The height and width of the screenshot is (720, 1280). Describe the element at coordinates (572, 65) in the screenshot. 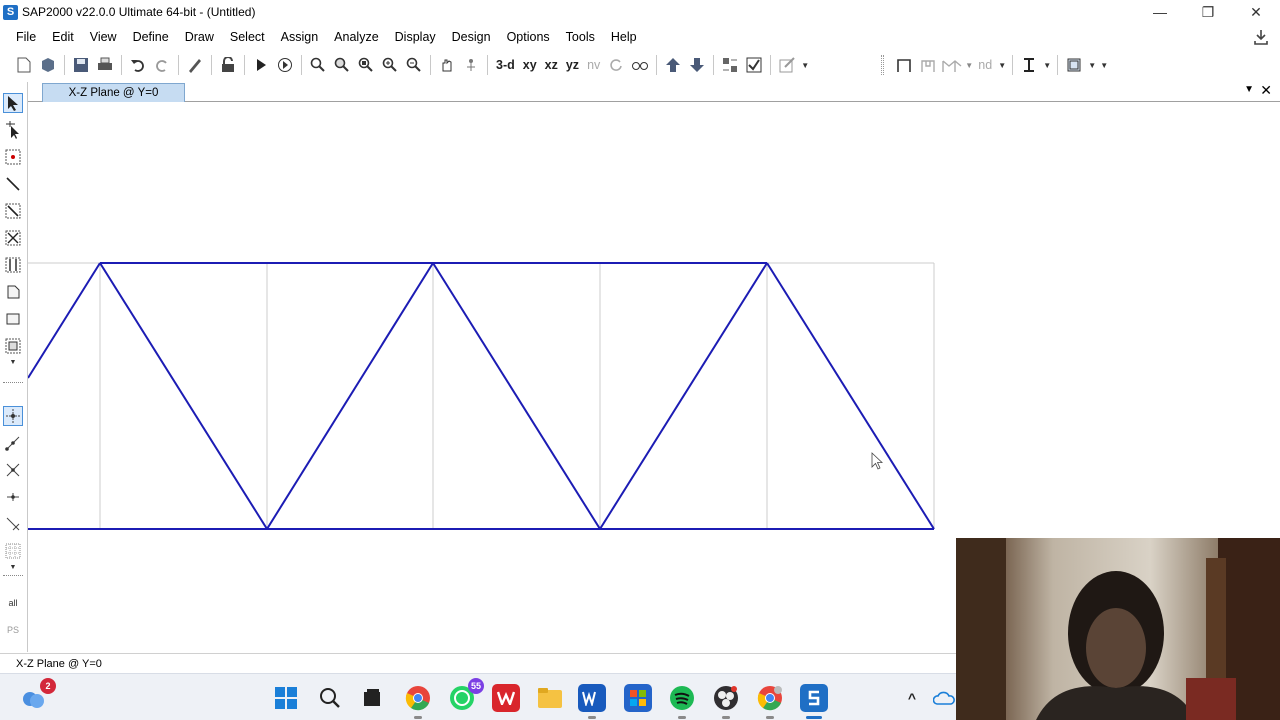

I see `view-yz-button: yz` at that location.